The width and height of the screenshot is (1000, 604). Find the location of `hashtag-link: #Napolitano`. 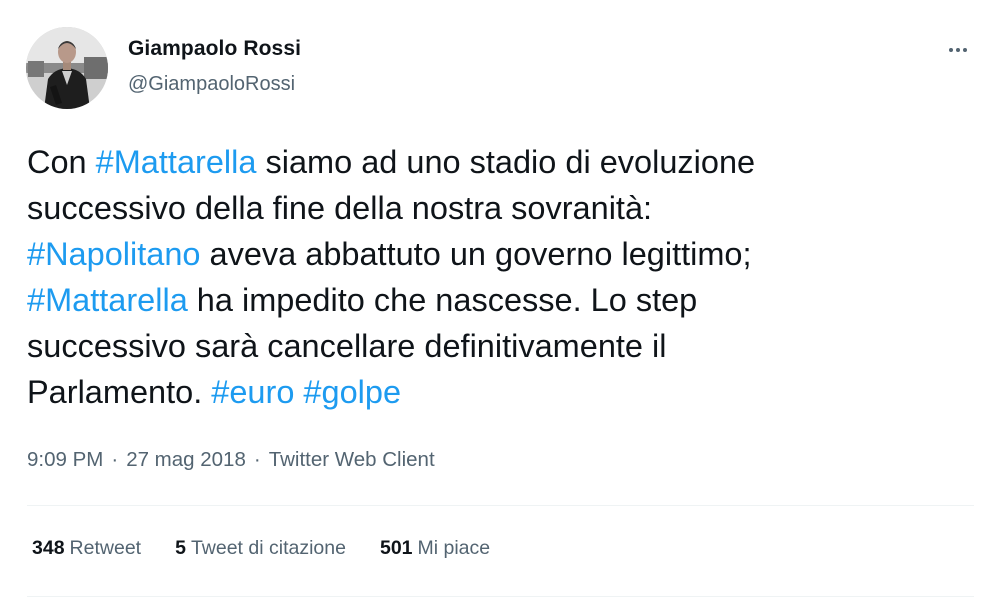

hashtag-link: #Napolitano is located at coordinates (113, 254).